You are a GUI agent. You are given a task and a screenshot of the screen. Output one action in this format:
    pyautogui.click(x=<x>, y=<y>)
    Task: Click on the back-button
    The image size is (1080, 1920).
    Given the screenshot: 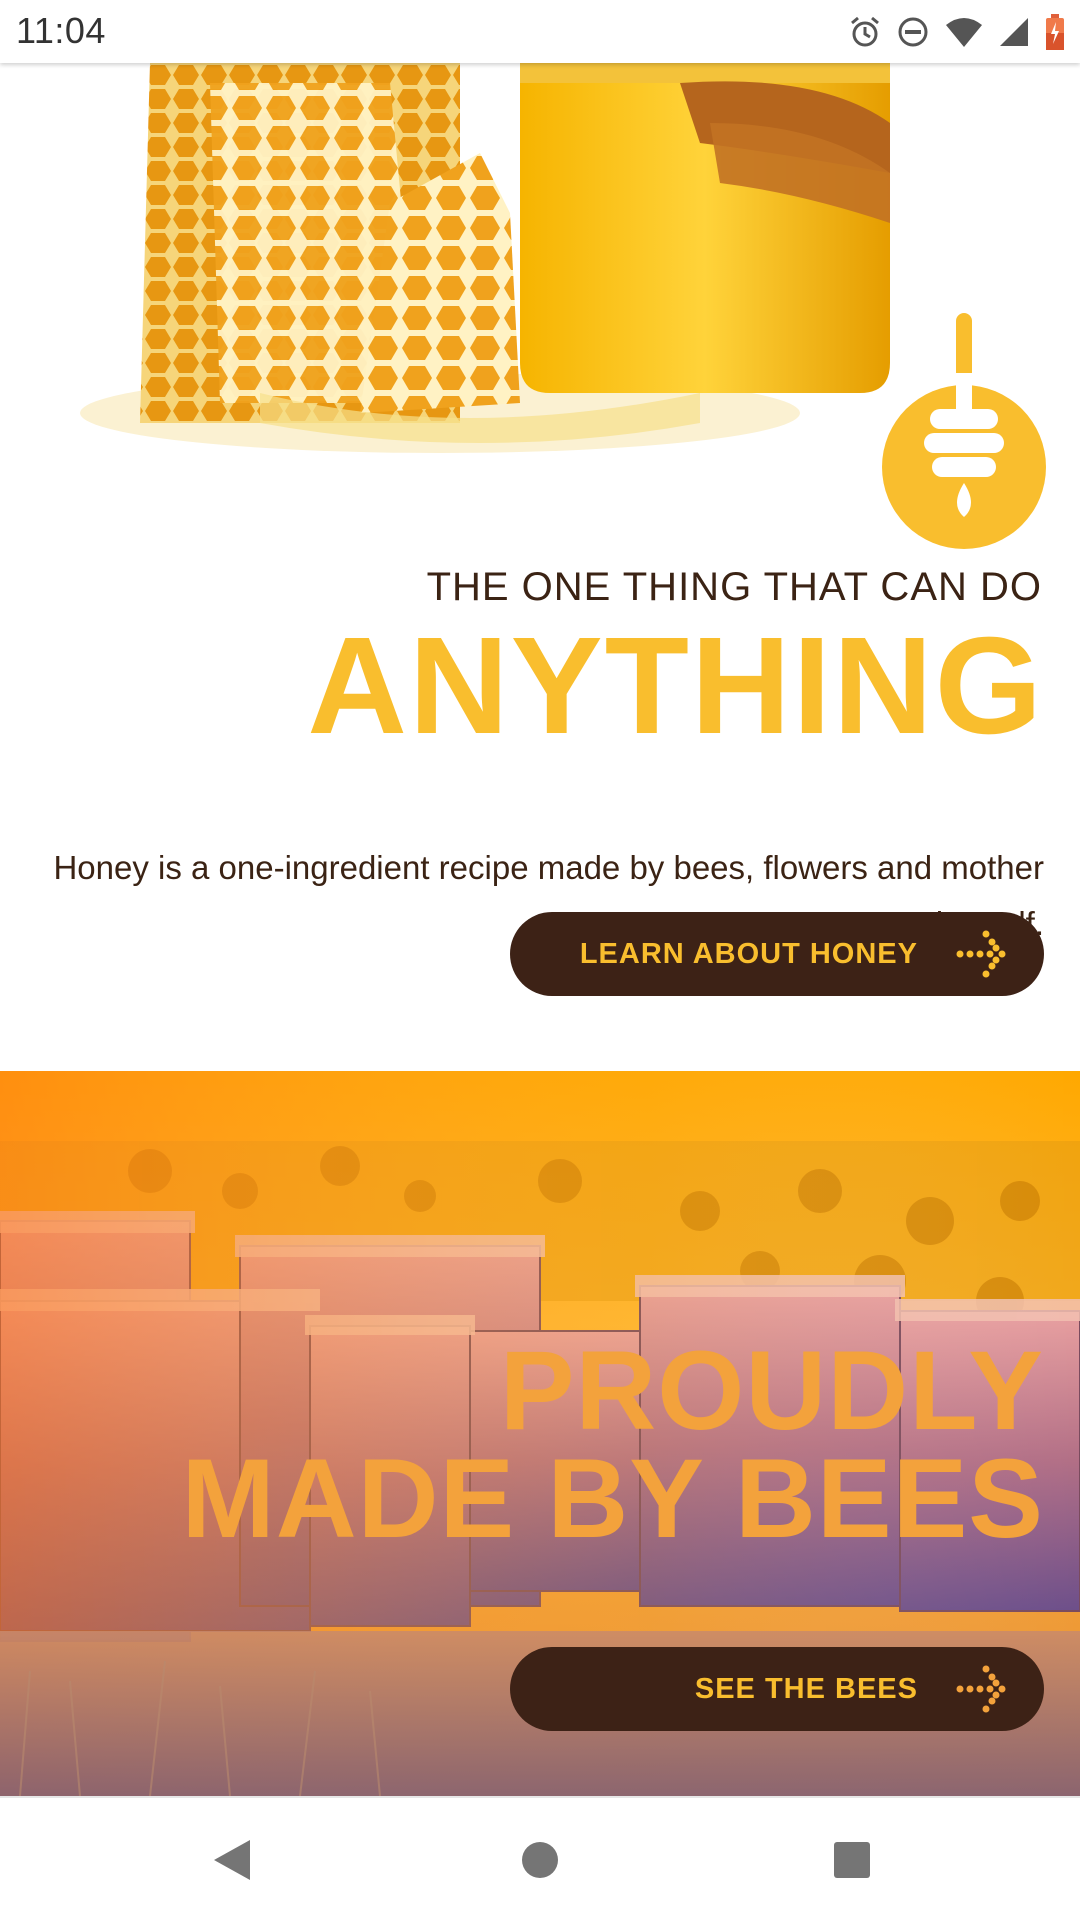 What is the action you would take?
    pyautogui.click(x=232, y=1860)
    